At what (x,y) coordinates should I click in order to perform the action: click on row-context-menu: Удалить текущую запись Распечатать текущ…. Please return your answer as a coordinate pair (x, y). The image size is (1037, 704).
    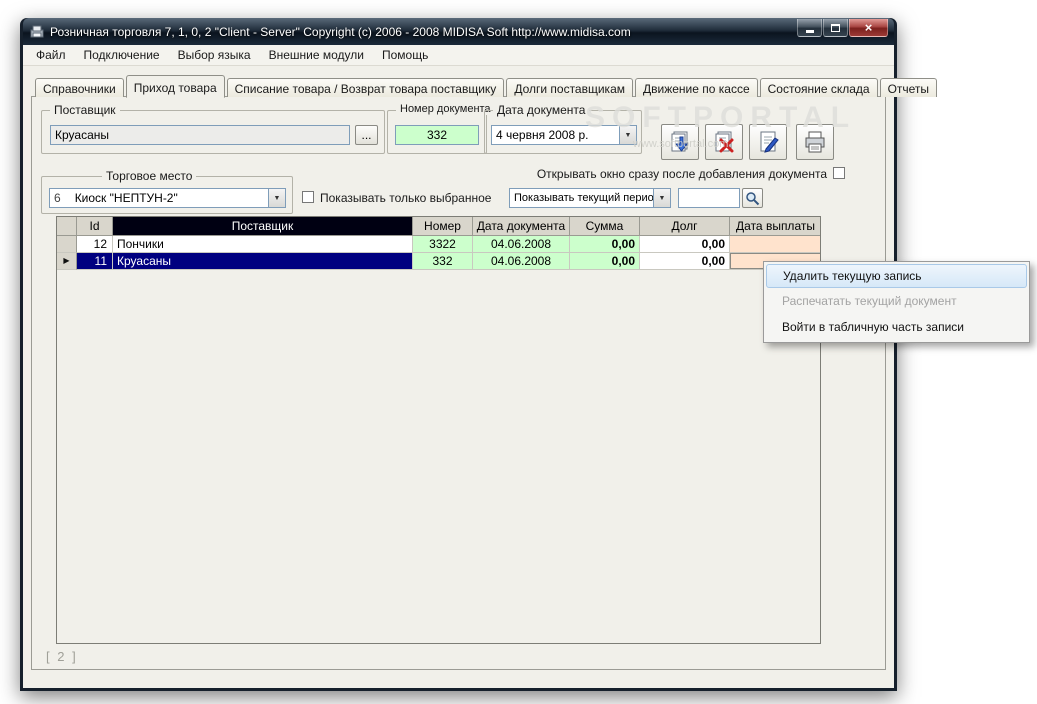
    Looking at the image, I should click on (896, 302).